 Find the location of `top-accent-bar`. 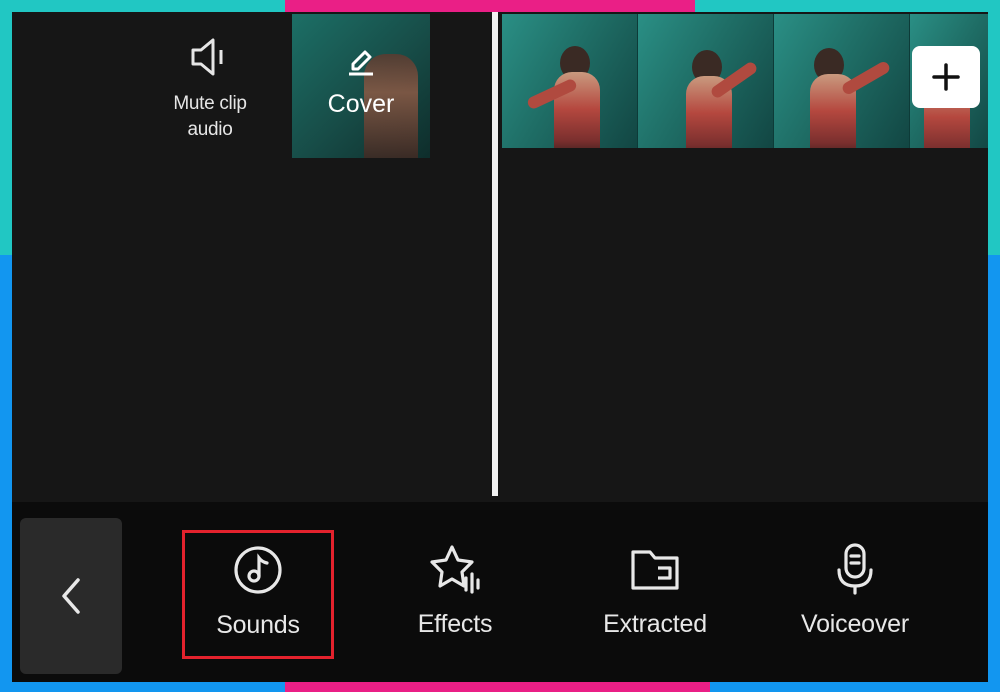

top-accent-bar is located at coordinates (490, 6).